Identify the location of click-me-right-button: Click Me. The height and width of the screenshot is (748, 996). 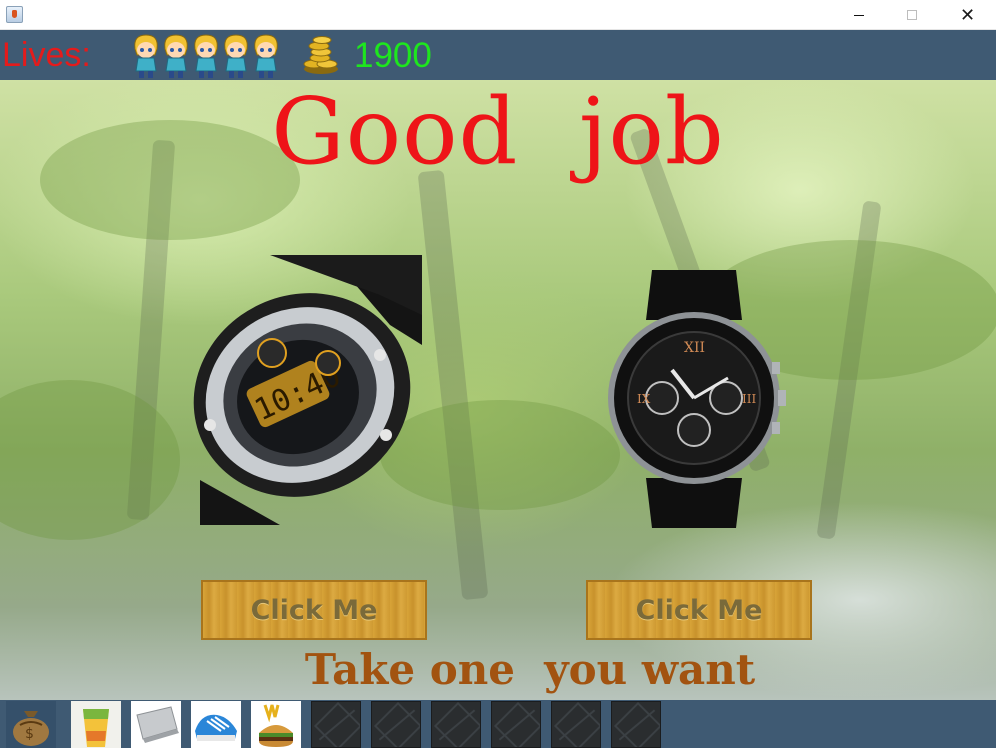
(699, 610).